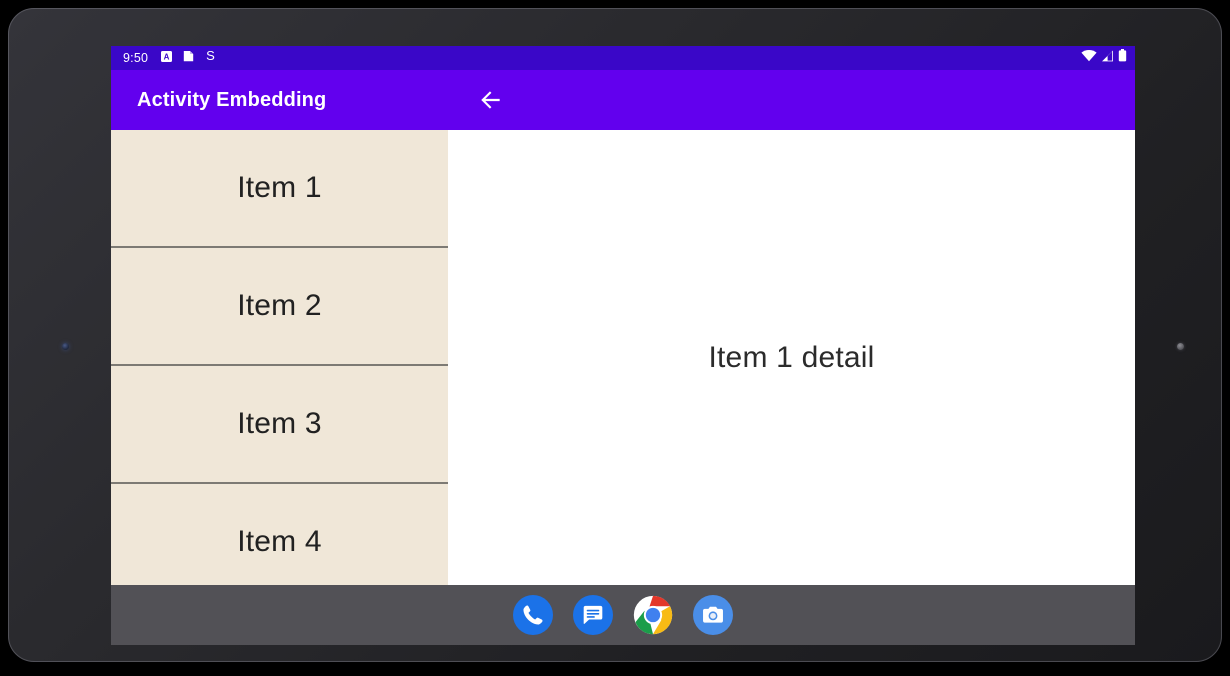  I want to click on app-notification-icon: A, so click(167, 58).